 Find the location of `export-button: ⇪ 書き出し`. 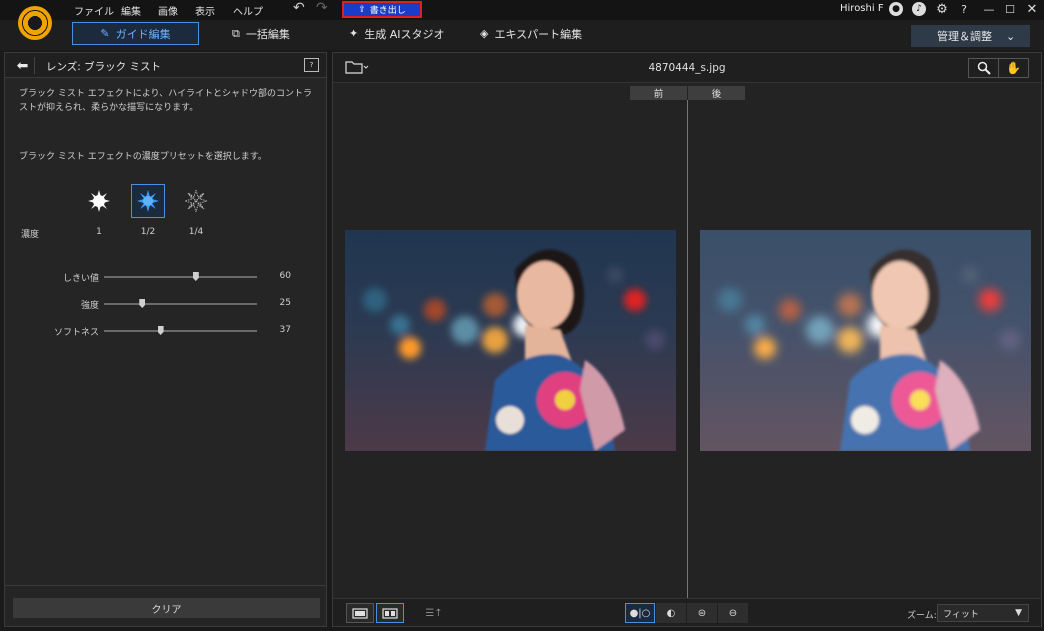

export-button: ⇪ 書き出し is located at coordinates (382, 9).